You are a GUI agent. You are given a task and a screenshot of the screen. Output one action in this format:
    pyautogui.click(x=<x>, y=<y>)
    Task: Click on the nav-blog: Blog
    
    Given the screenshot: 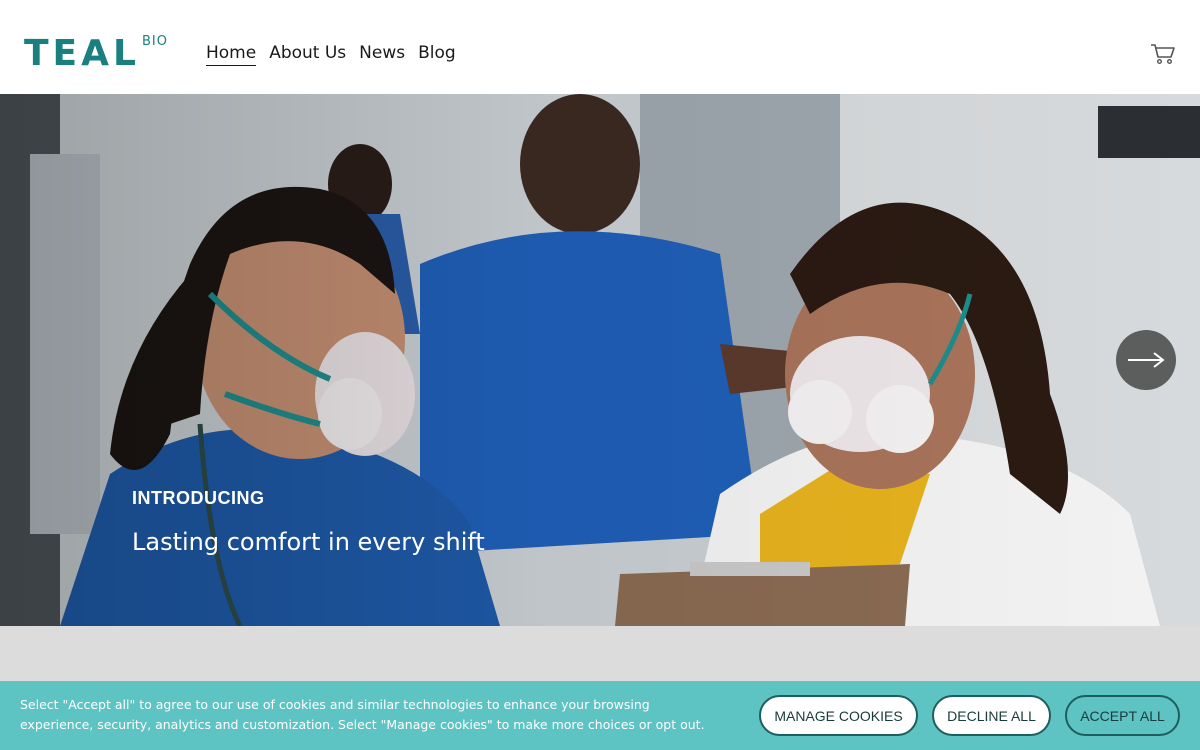 What is the action you would take?
    pyautogui.click(x=437, y=54)
    